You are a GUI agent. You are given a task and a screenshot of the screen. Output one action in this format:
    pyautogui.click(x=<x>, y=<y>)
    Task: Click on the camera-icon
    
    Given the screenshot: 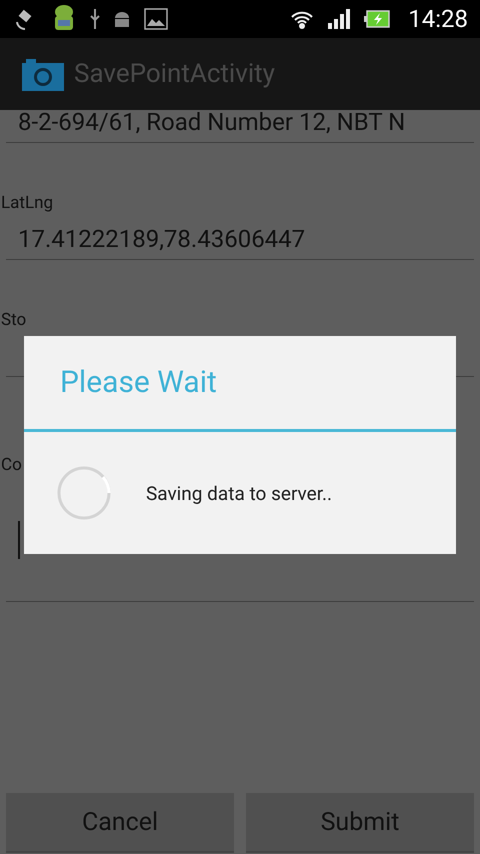 What is the action you would take?
    pyautogui.click(x=43, y=74)
    